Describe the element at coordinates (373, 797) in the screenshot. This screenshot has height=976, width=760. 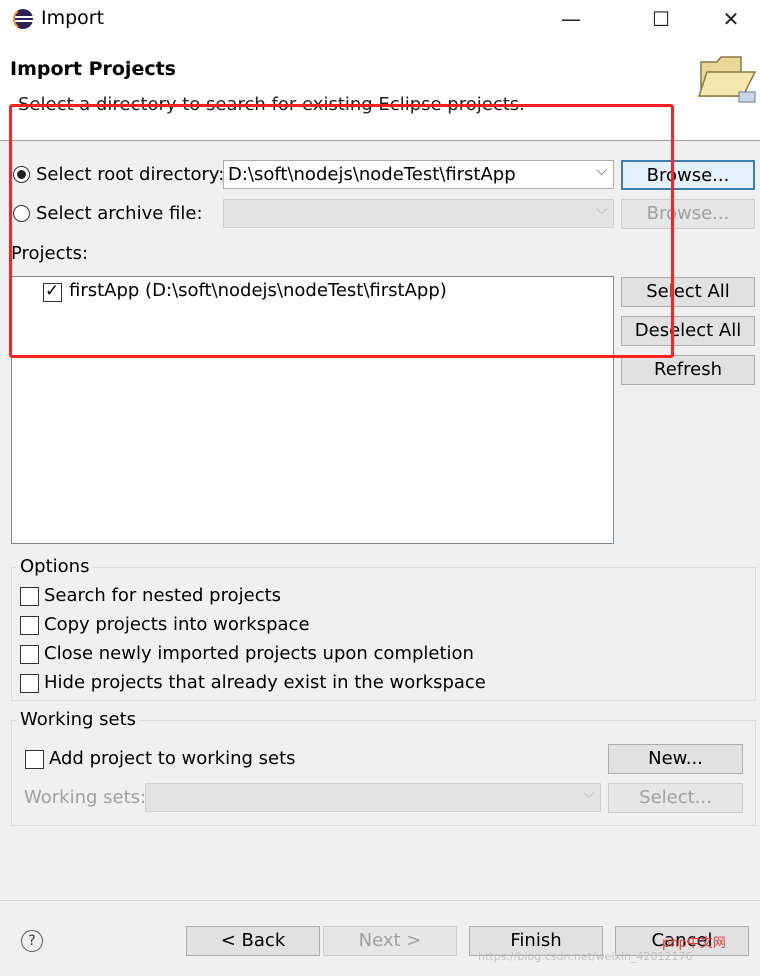
I see `working-sets-combo: ⌵` at that location.